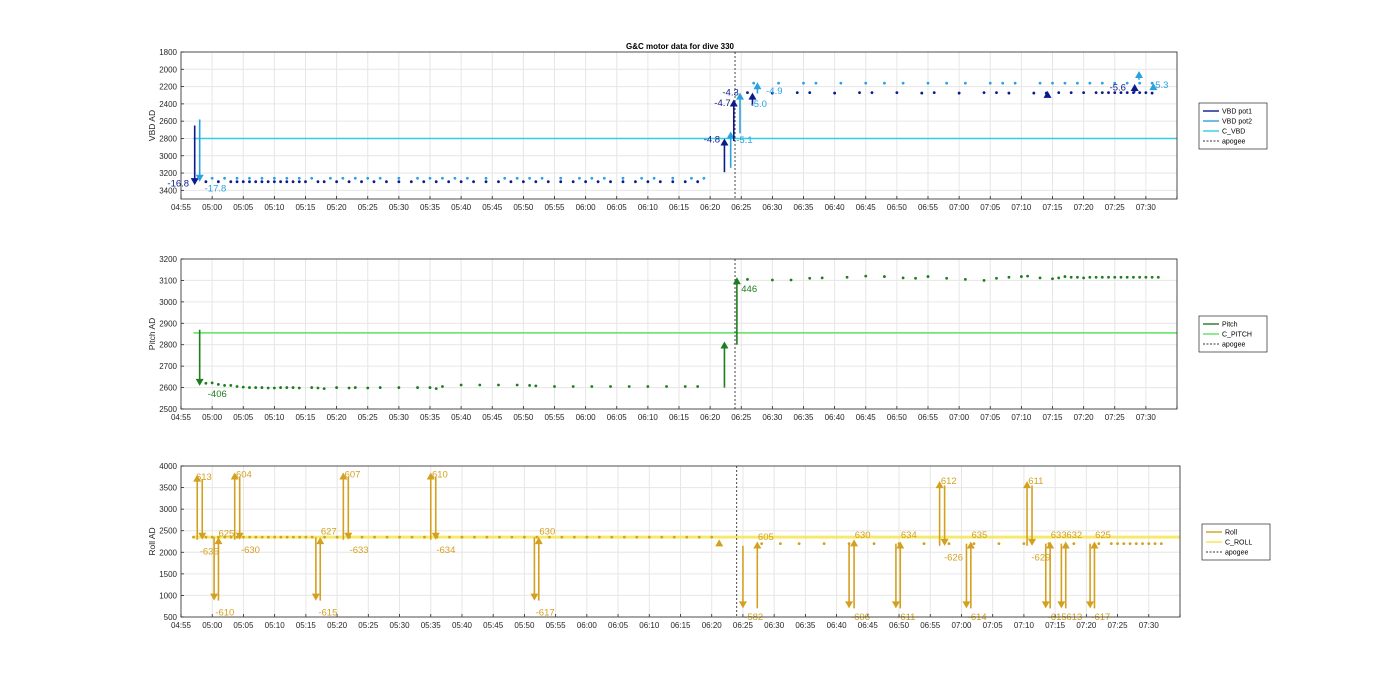 Image resolution: width=1400 pixels, height=693 pixels. Describe the element at coordinates (730, 93) in the screenshot. I see `value-annotation: -4.3` at that location.